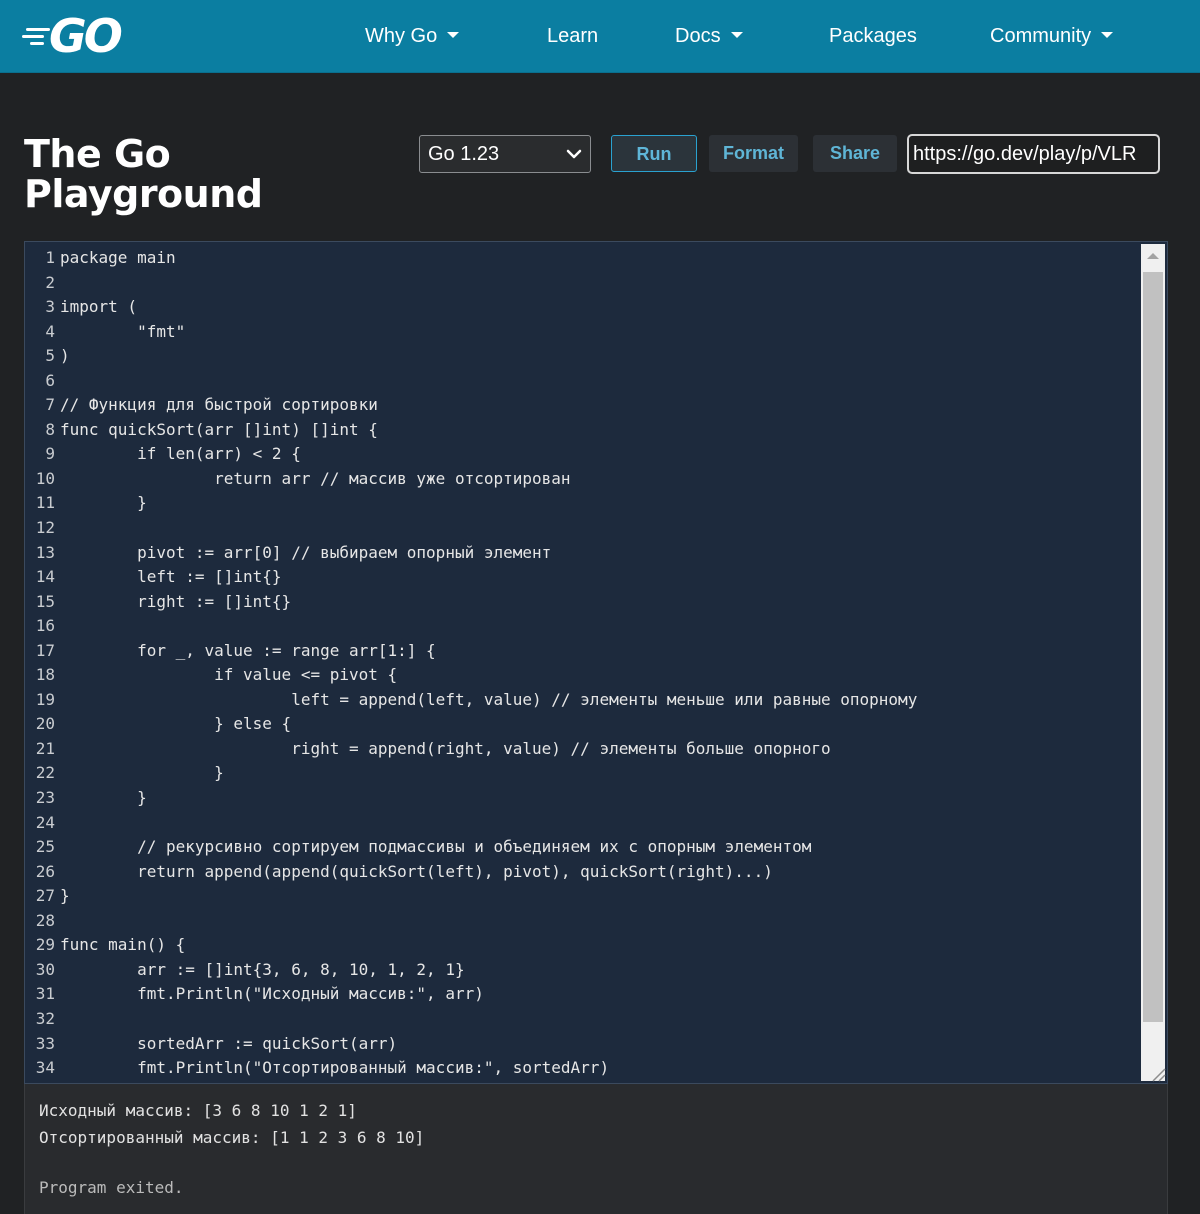  I want to click on code-line: 14 left := []int{}, so click(583, 577).